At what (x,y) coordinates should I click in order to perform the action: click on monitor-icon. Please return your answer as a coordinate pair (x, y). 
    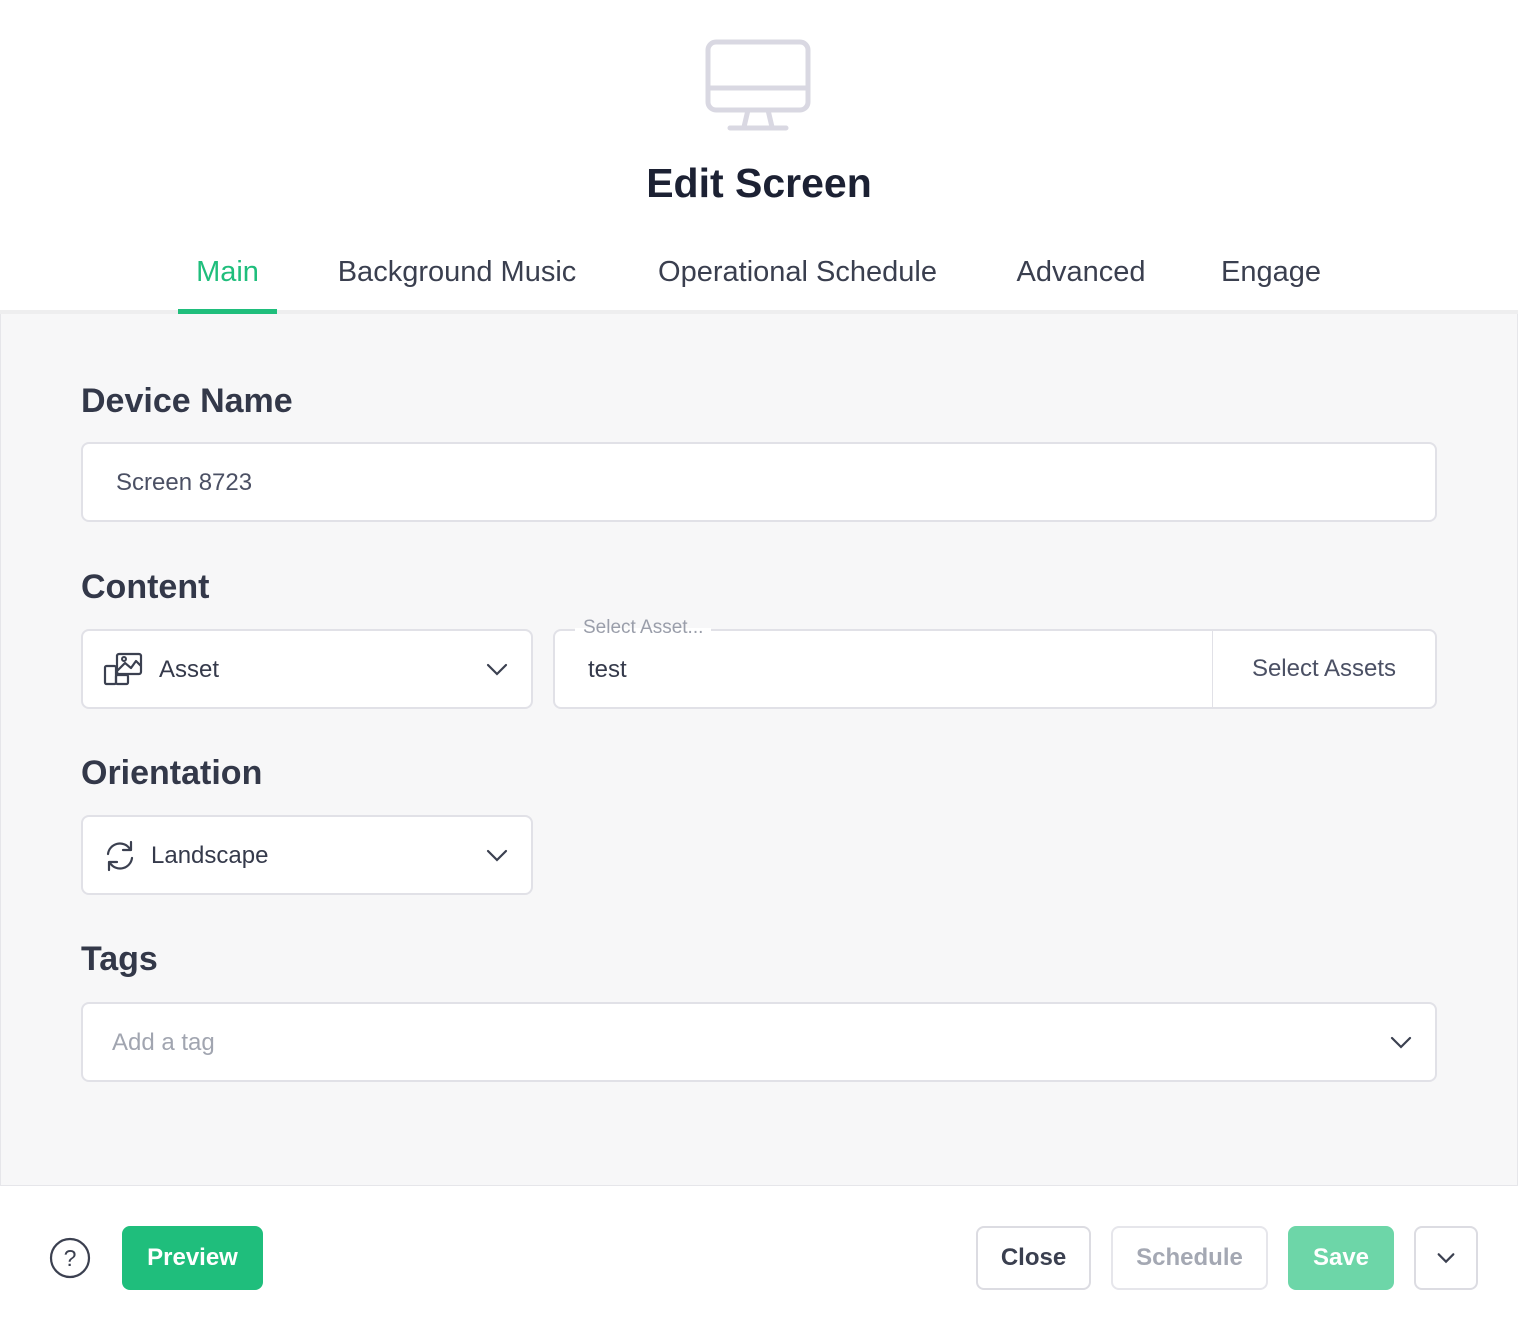
    Looking at the image, I should click on (758, 85).